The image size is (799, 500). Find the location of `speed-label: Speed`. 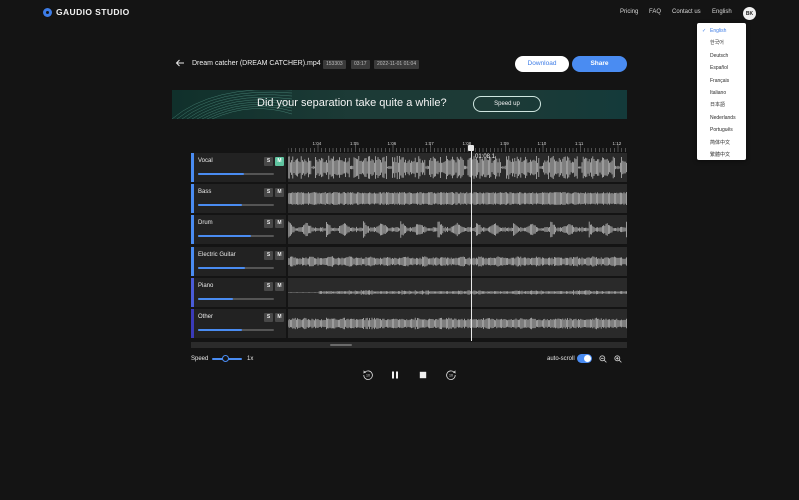

speed-label: Speed is located at coordinates (200, 359).